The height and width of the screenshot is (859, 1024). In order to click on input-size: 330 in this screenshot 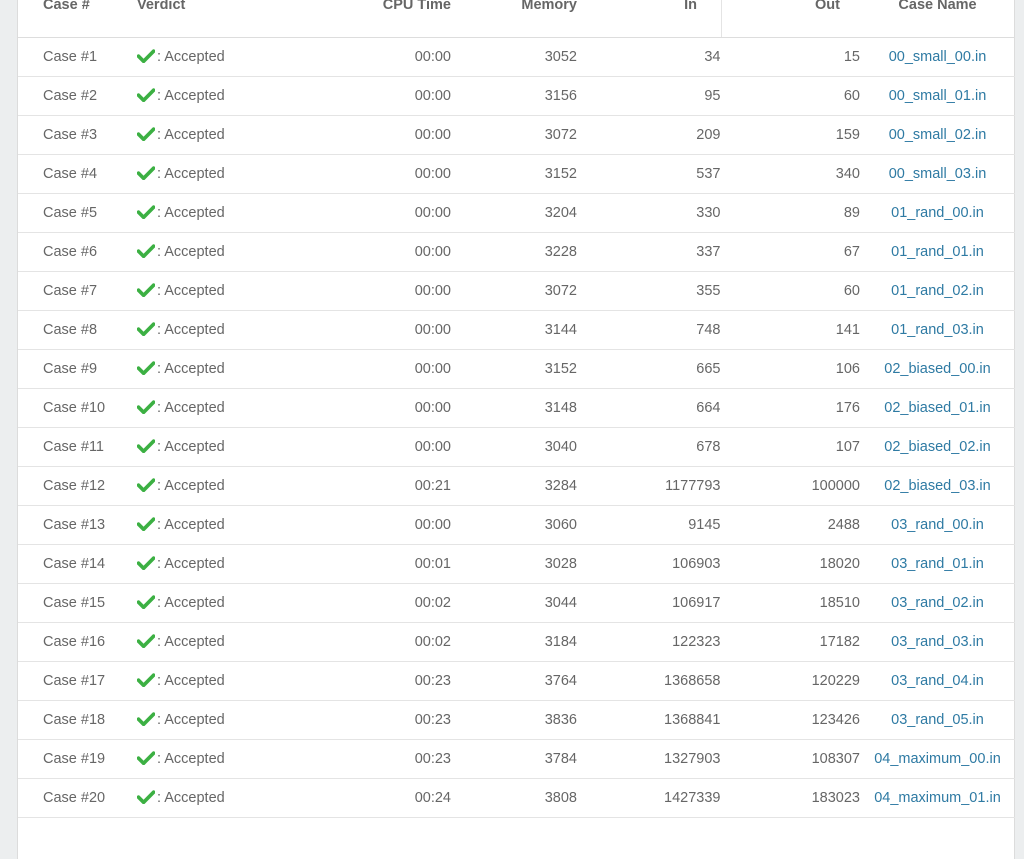, I will do `click(649, 213)`.